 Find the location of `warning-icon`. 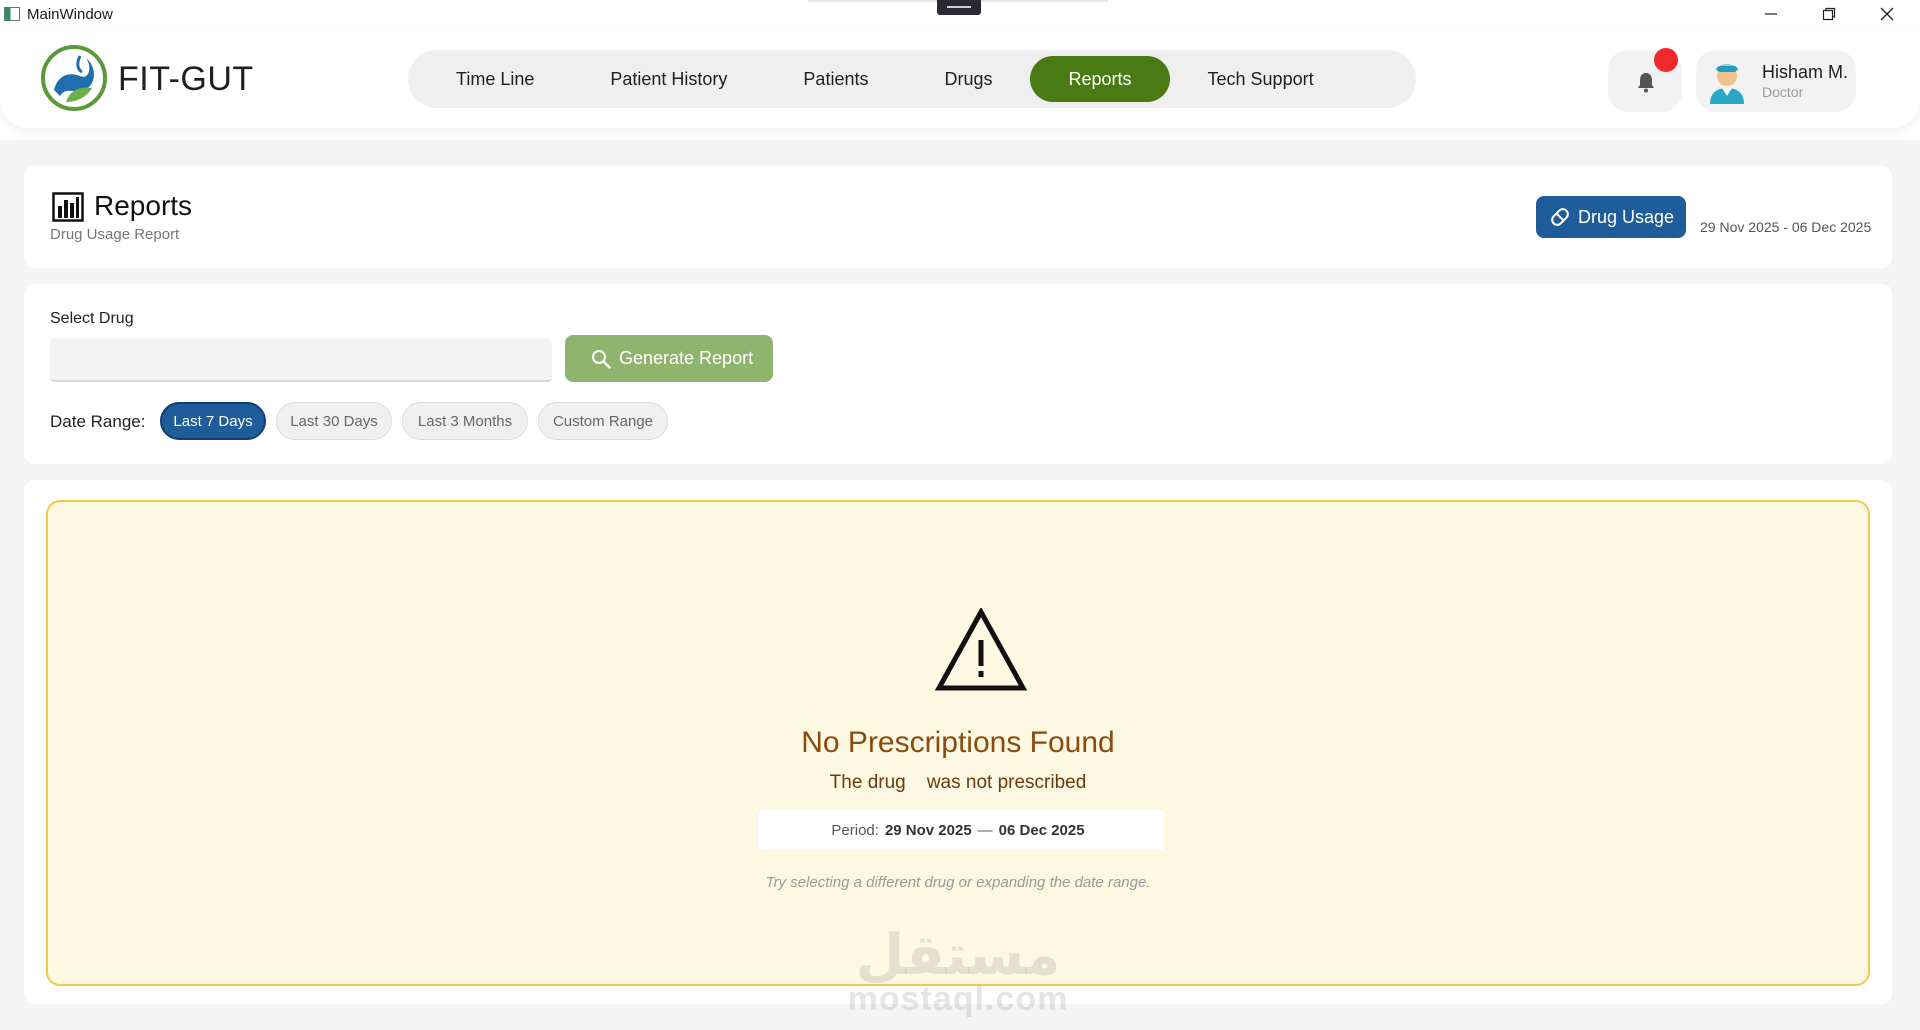

warning-icon is located at coordinates (981, 649).